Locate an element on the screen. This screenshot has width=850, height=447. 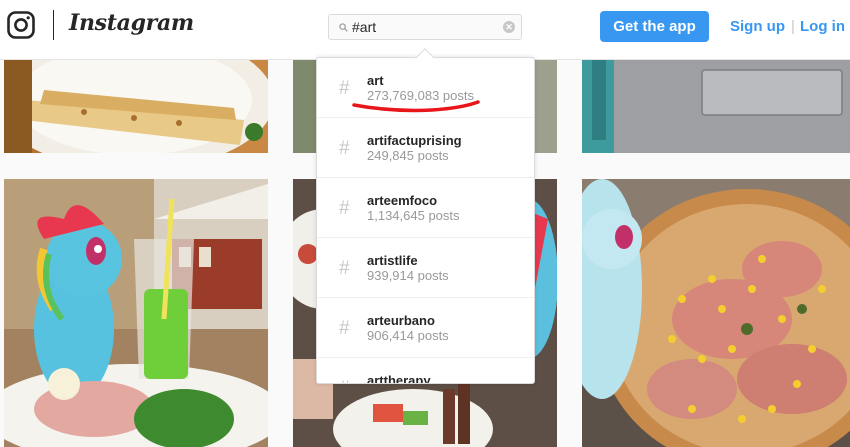
post-thumbnail-crepe is located at coordinates (136, 106).